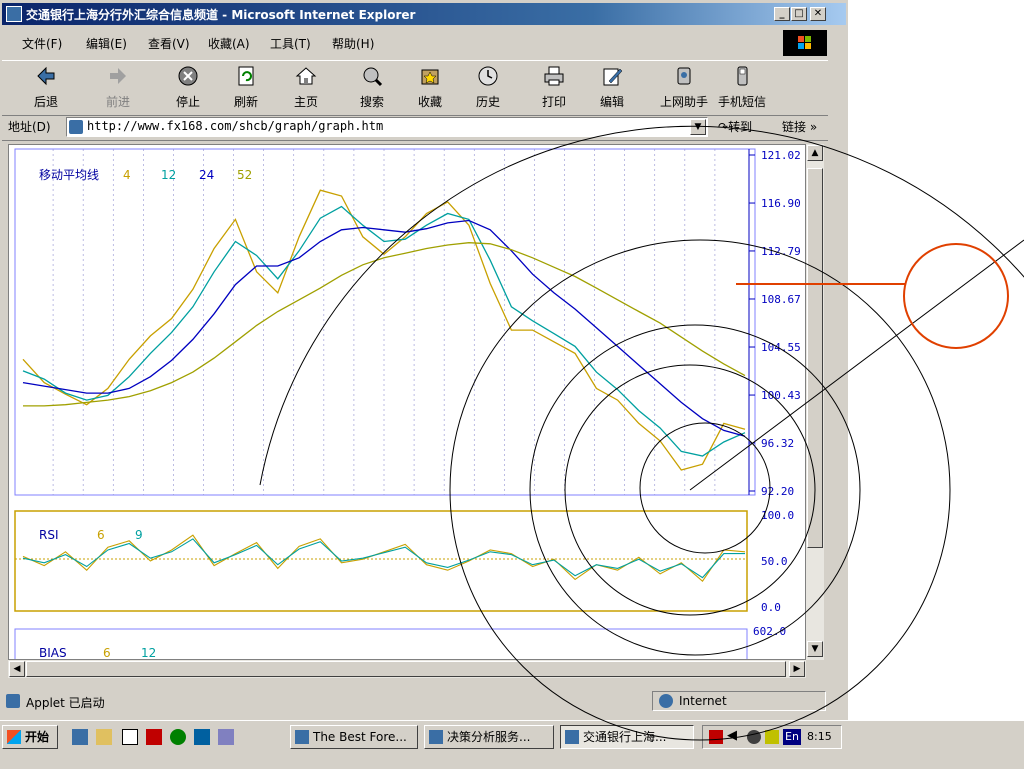  Describe the element at coordinates (430, 88) in the screenshot. I see `favorites-button: 收藏` at that location.